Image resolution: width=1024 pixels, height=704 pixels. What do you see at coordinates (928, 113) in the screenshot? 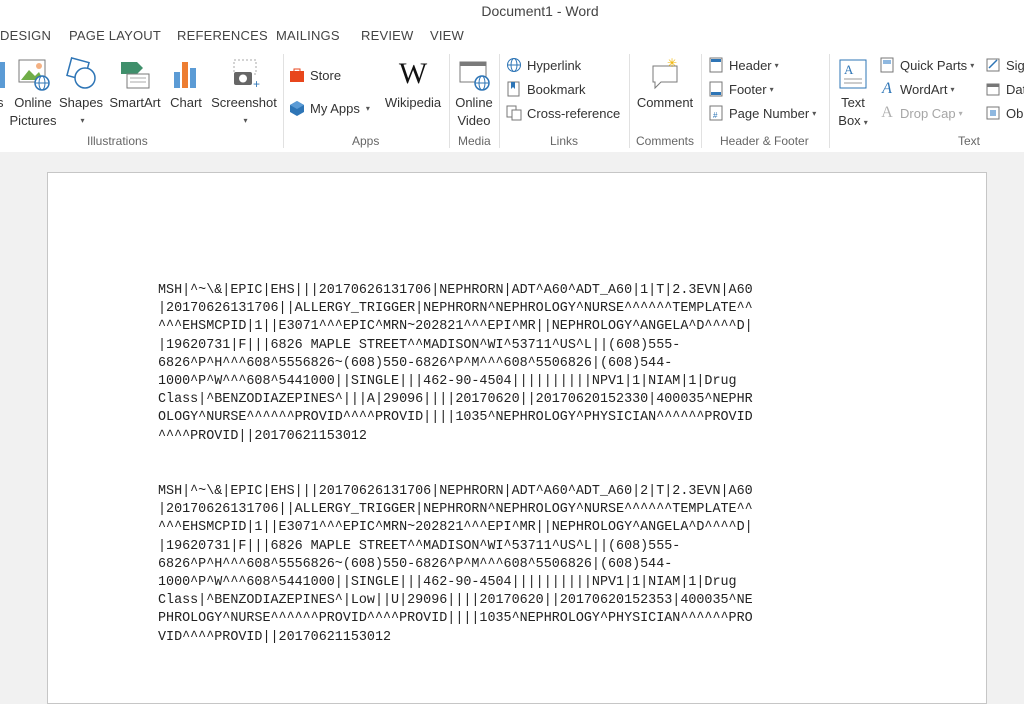
I see `drop-cap-label: Drop Cap` at bounding box center [928, 113].